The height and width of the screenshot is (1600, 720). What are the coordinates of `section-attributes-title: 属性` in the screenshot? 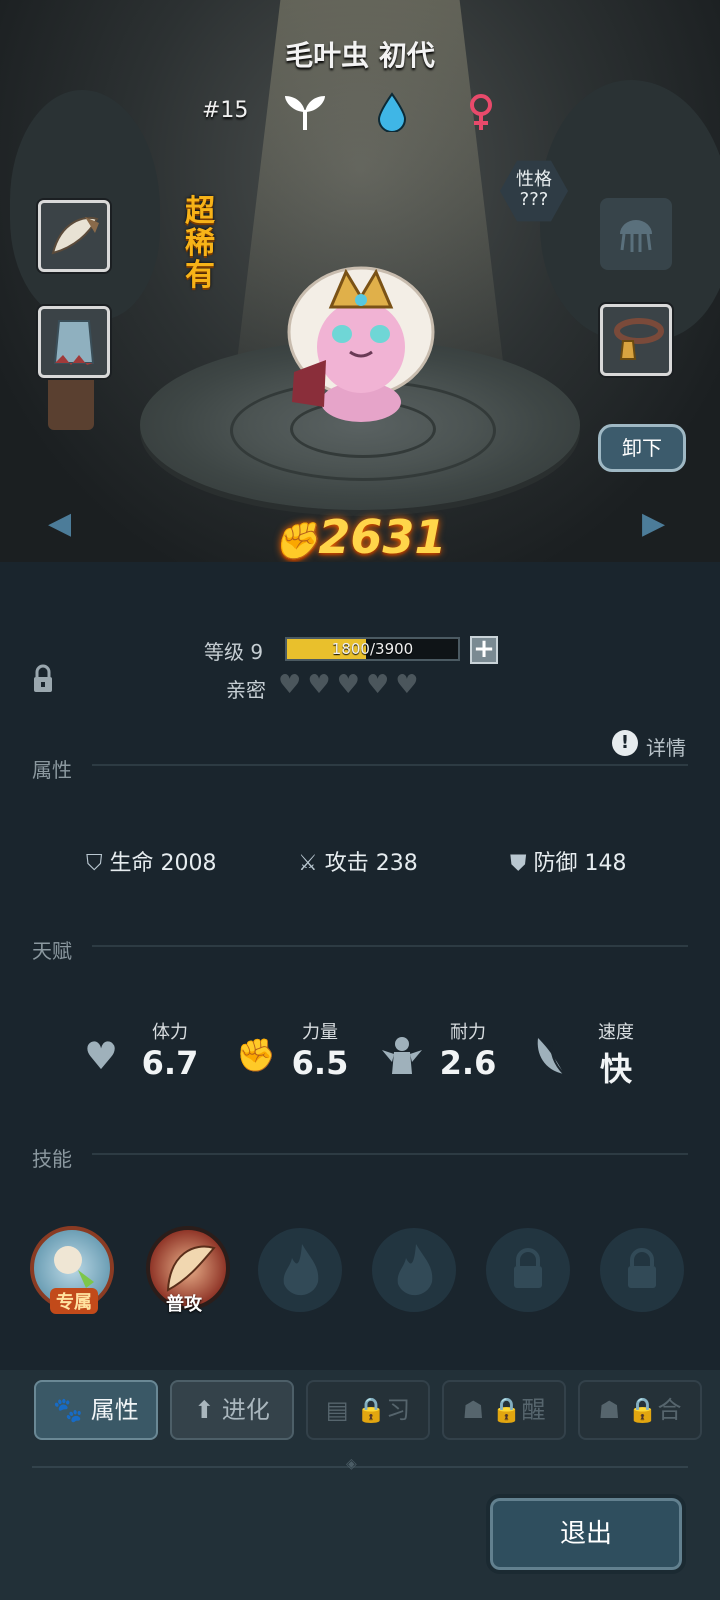 It's located at (52, 770).